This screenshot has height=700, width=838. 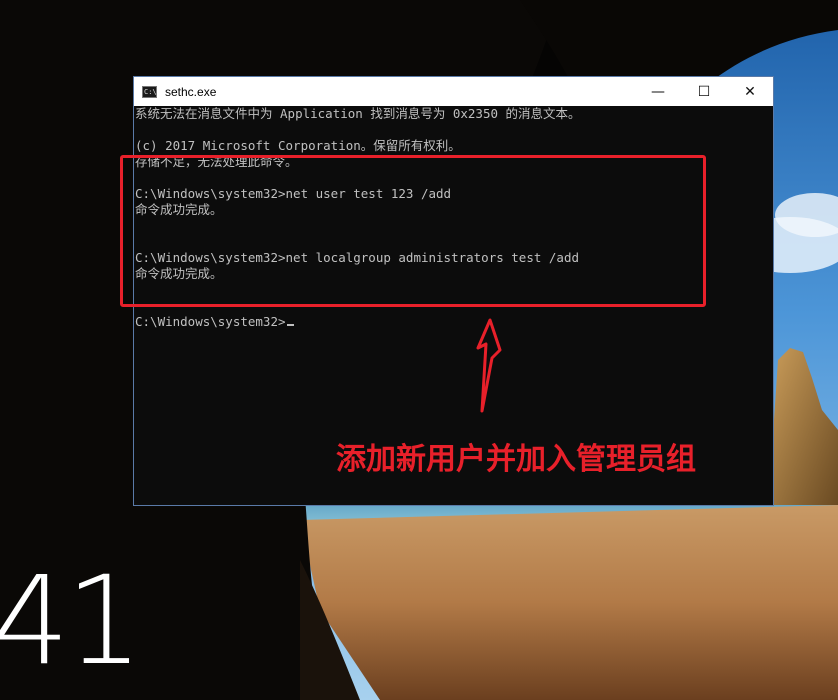 What do you see at coordinates (454, 322) in the screenshot?
I see `console-prompt-line: C:\Windows\system32>` at bounding box center [454, 322].